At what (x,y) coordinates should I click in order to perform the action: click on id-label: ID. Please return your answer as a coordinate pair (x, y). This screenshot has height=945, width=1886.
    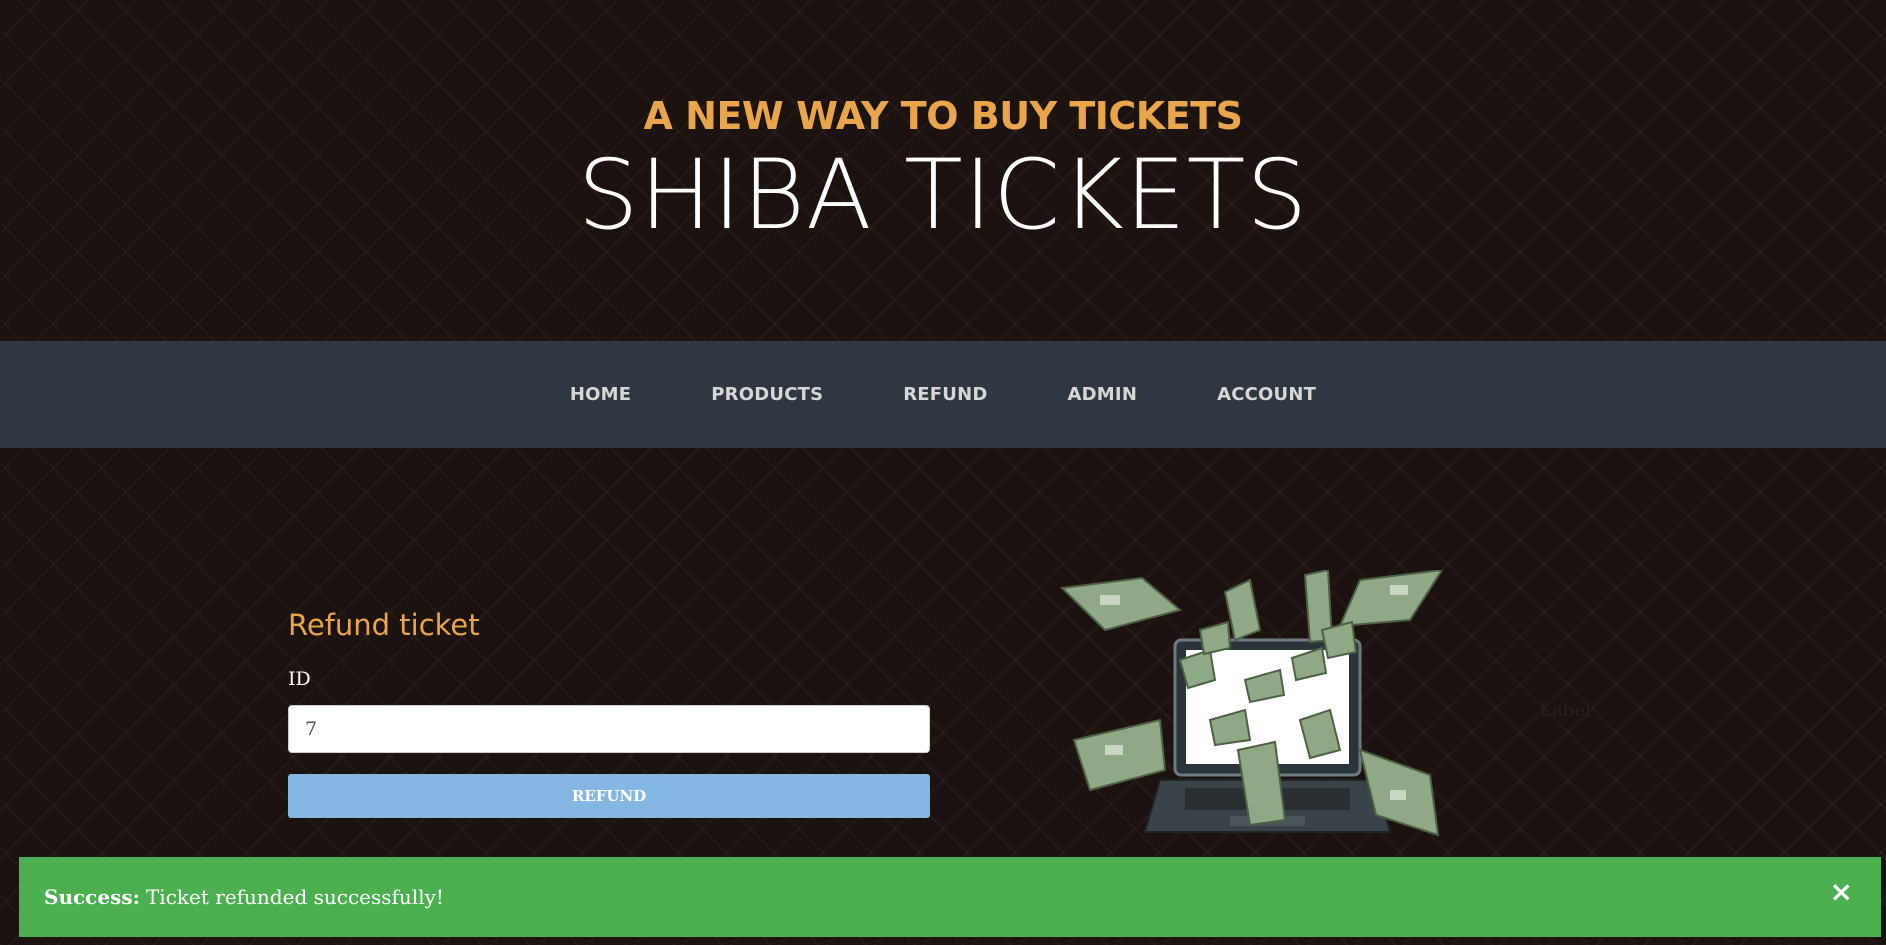
    Looking at the image, I should click on (299, 679).